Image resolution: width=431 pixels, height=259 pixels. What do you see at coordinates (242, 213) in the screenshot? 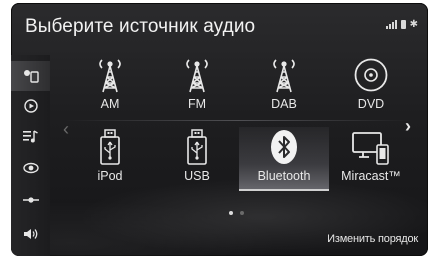
I see `page-dot` at bounding box center [242, 213].